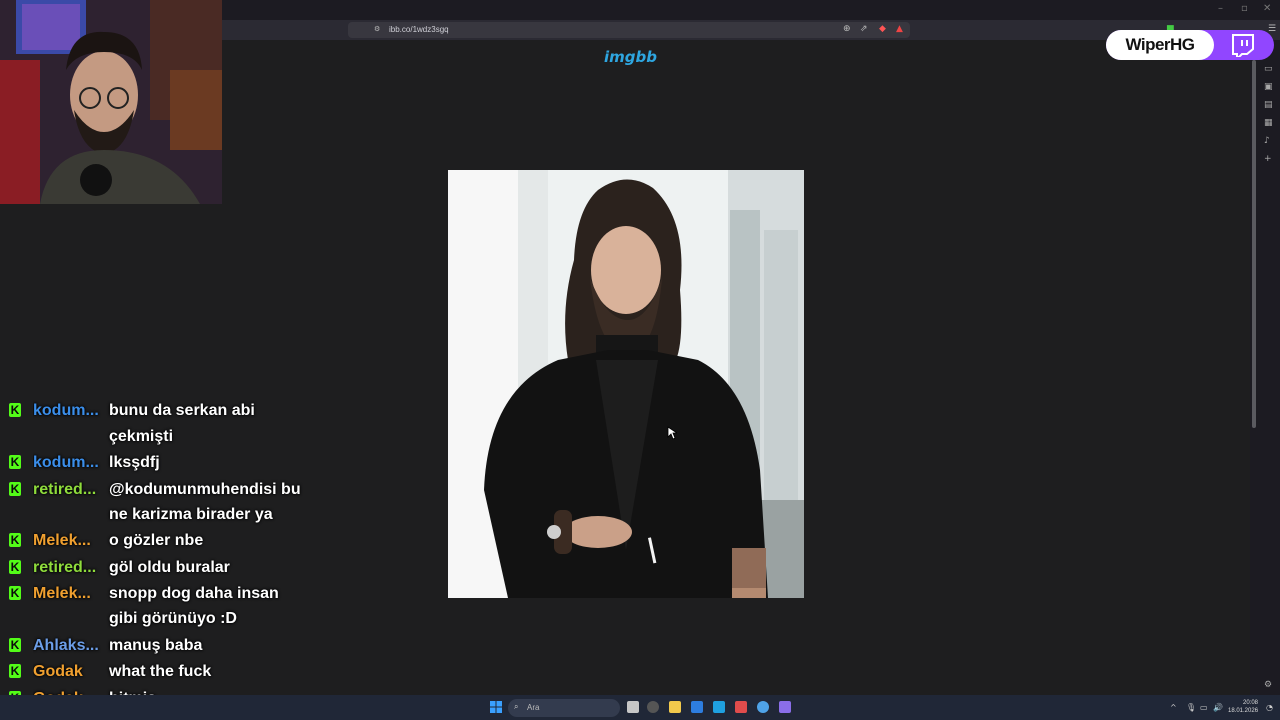 This screenshot has width=1280, height=720. Describe the element at coordinates (1269, 707) in the screenshot. I see `notification-icon: ◔` at that location.